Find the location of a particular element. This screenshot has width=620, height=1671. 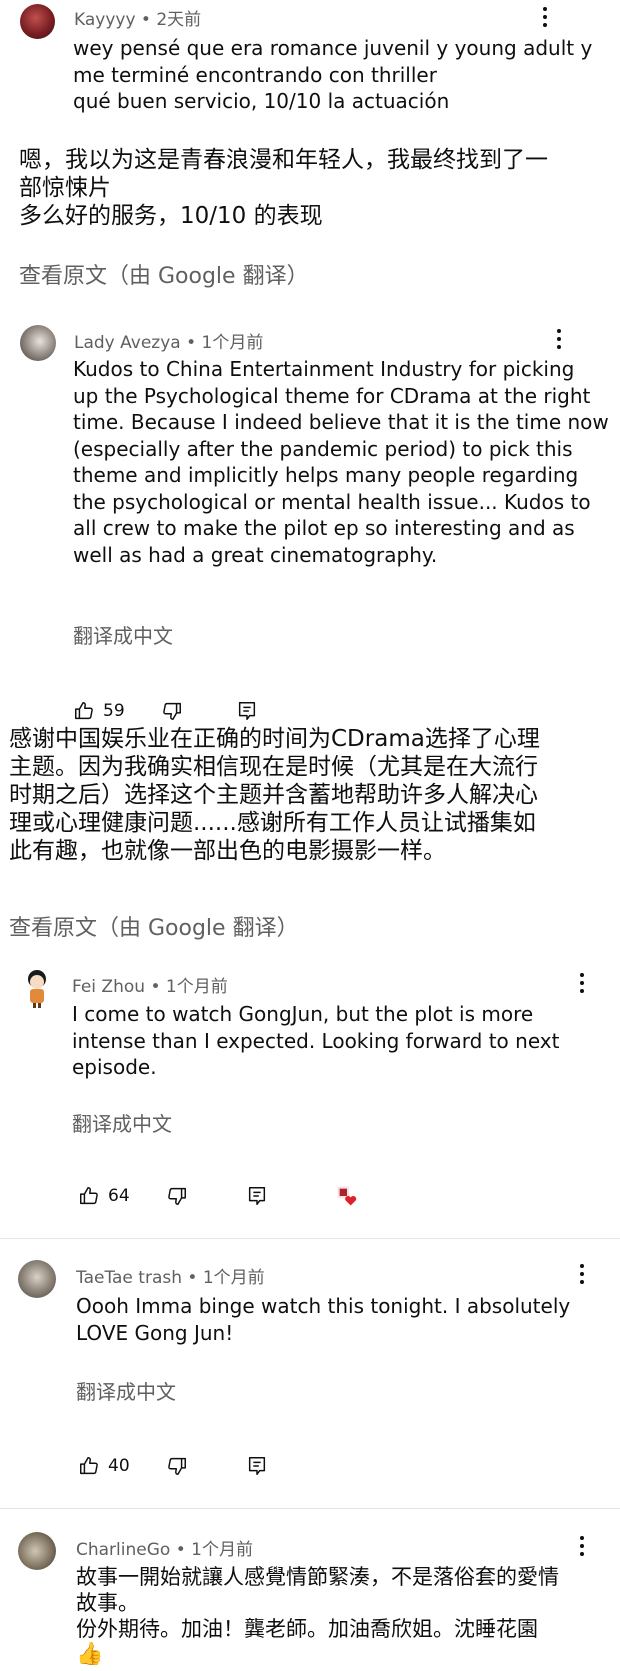

author-name: Kayyyy is located at coordinates (105, 20).